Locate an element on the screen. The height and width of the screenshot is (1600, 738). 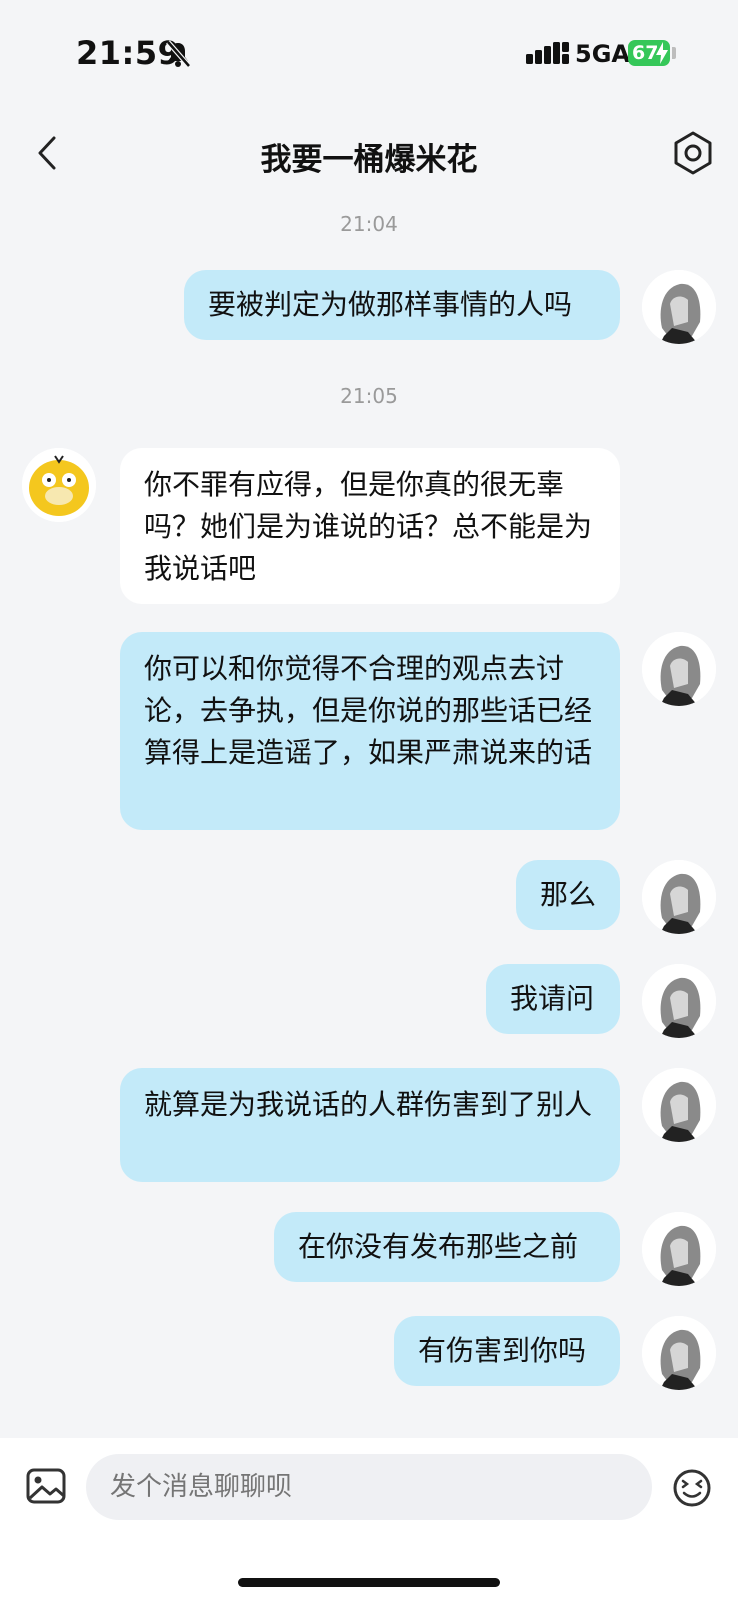
battery-level: 67 is located at coordinates (645, 53).